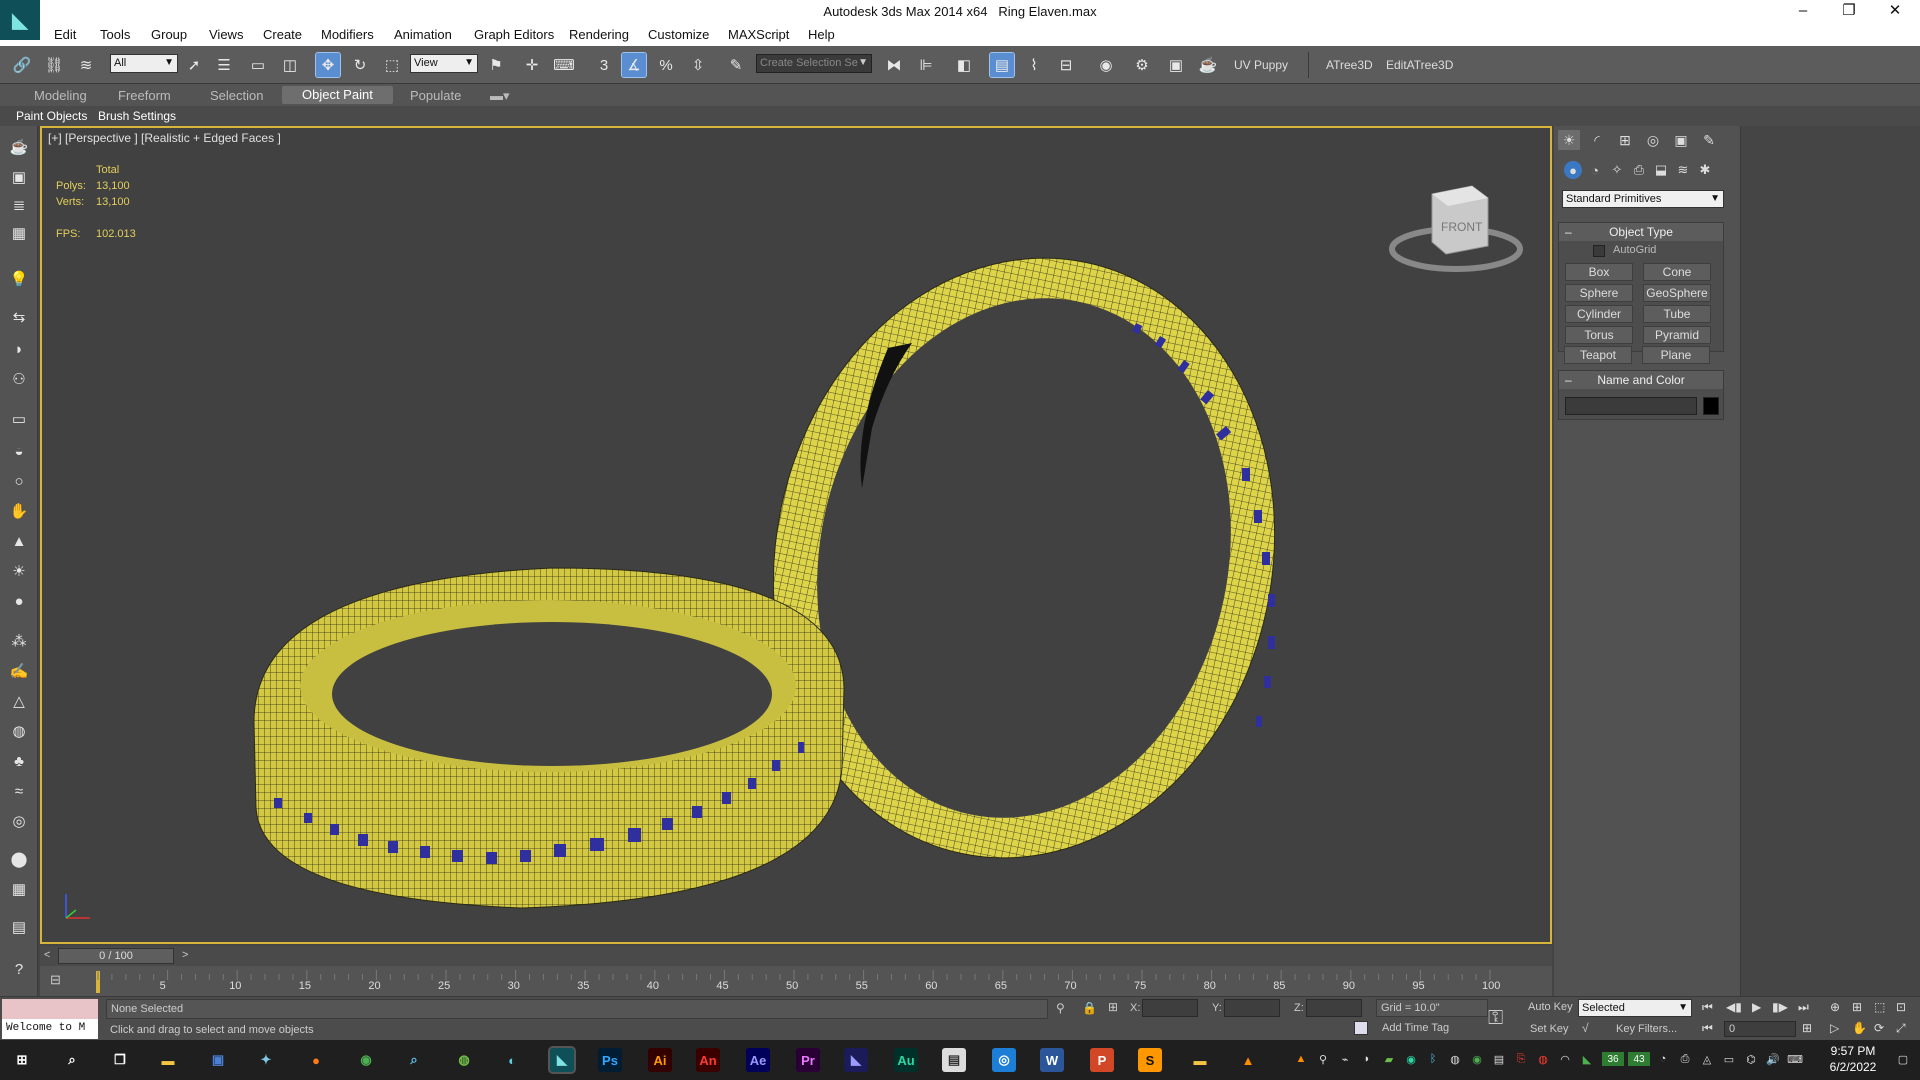  Describe the element at coordinates (1113, 1007) in the screenshot. I see `absolute-mode-icon: ⊞` at that location.